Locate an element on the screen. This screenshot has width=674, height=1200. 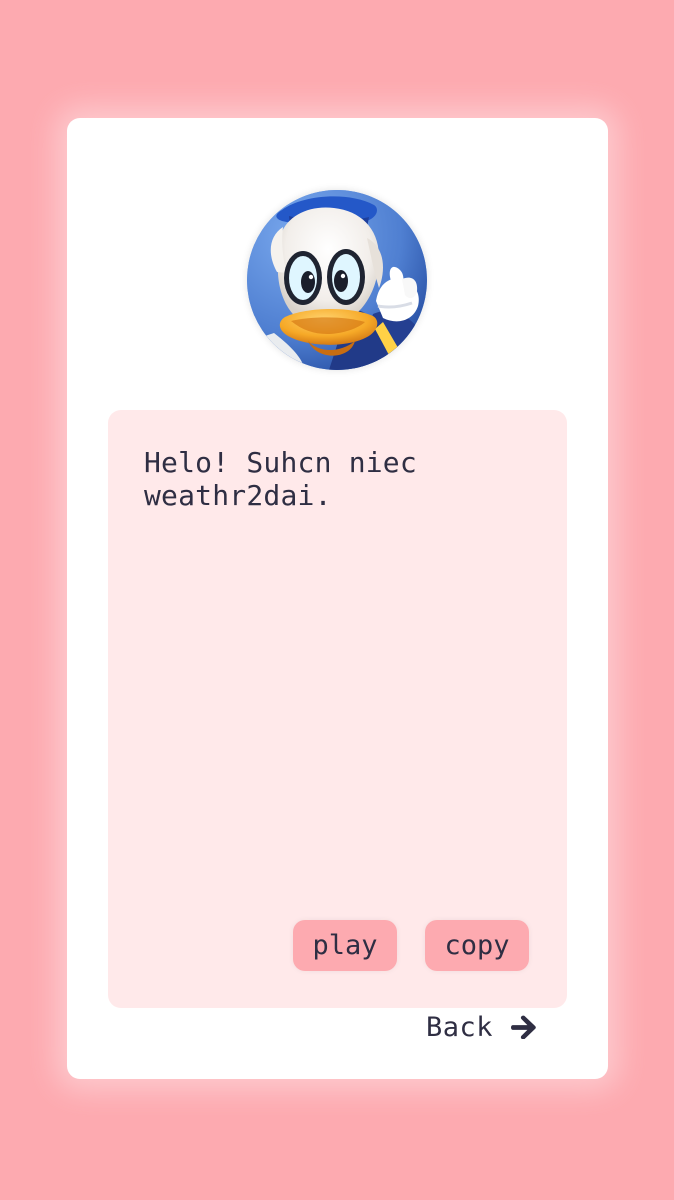
play-button: play is located at coordinates (345, 945).